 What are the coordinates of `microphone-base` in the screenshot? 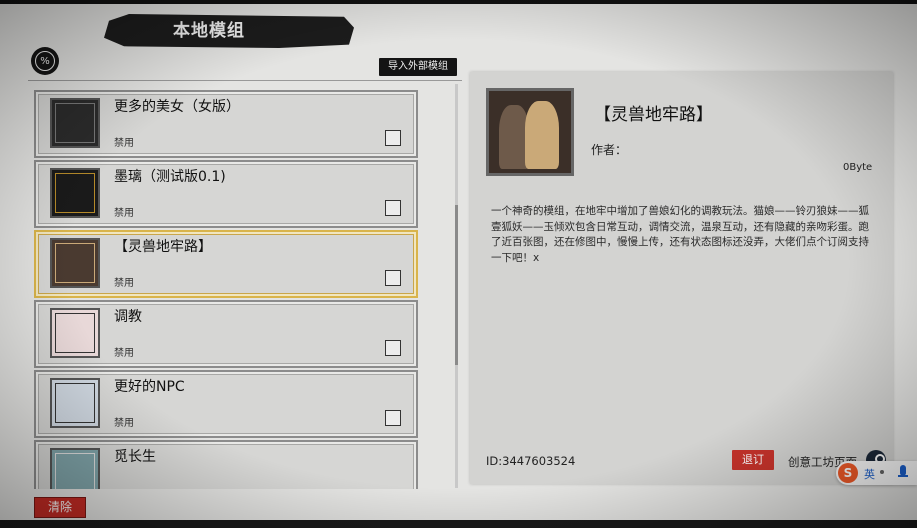 It's located at (903, 476).